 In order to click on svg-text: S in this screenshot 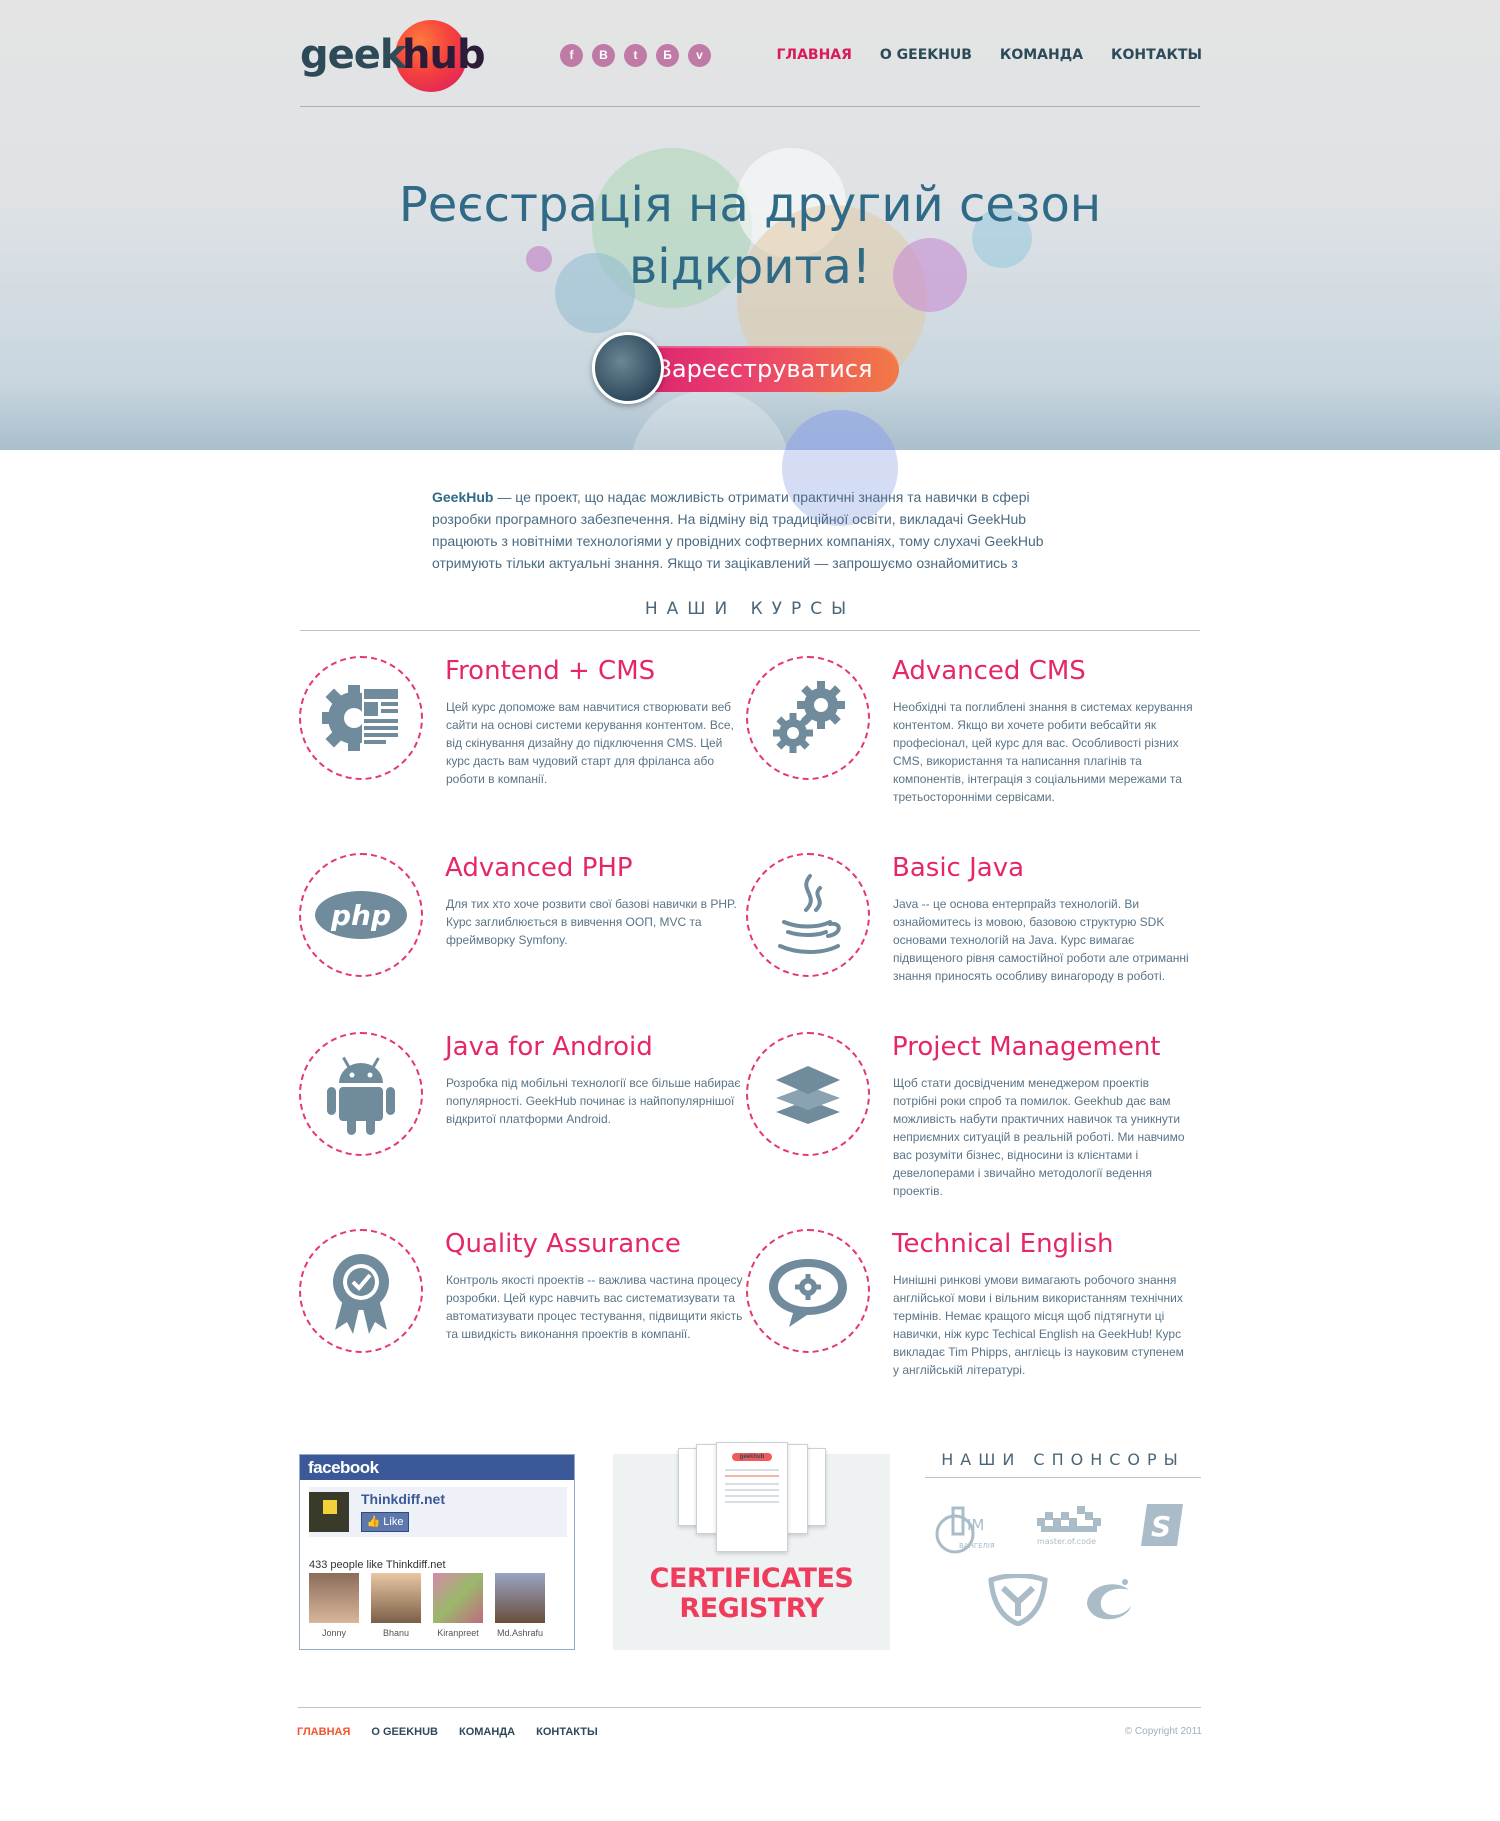, I will do `click(1161, 1526)`.